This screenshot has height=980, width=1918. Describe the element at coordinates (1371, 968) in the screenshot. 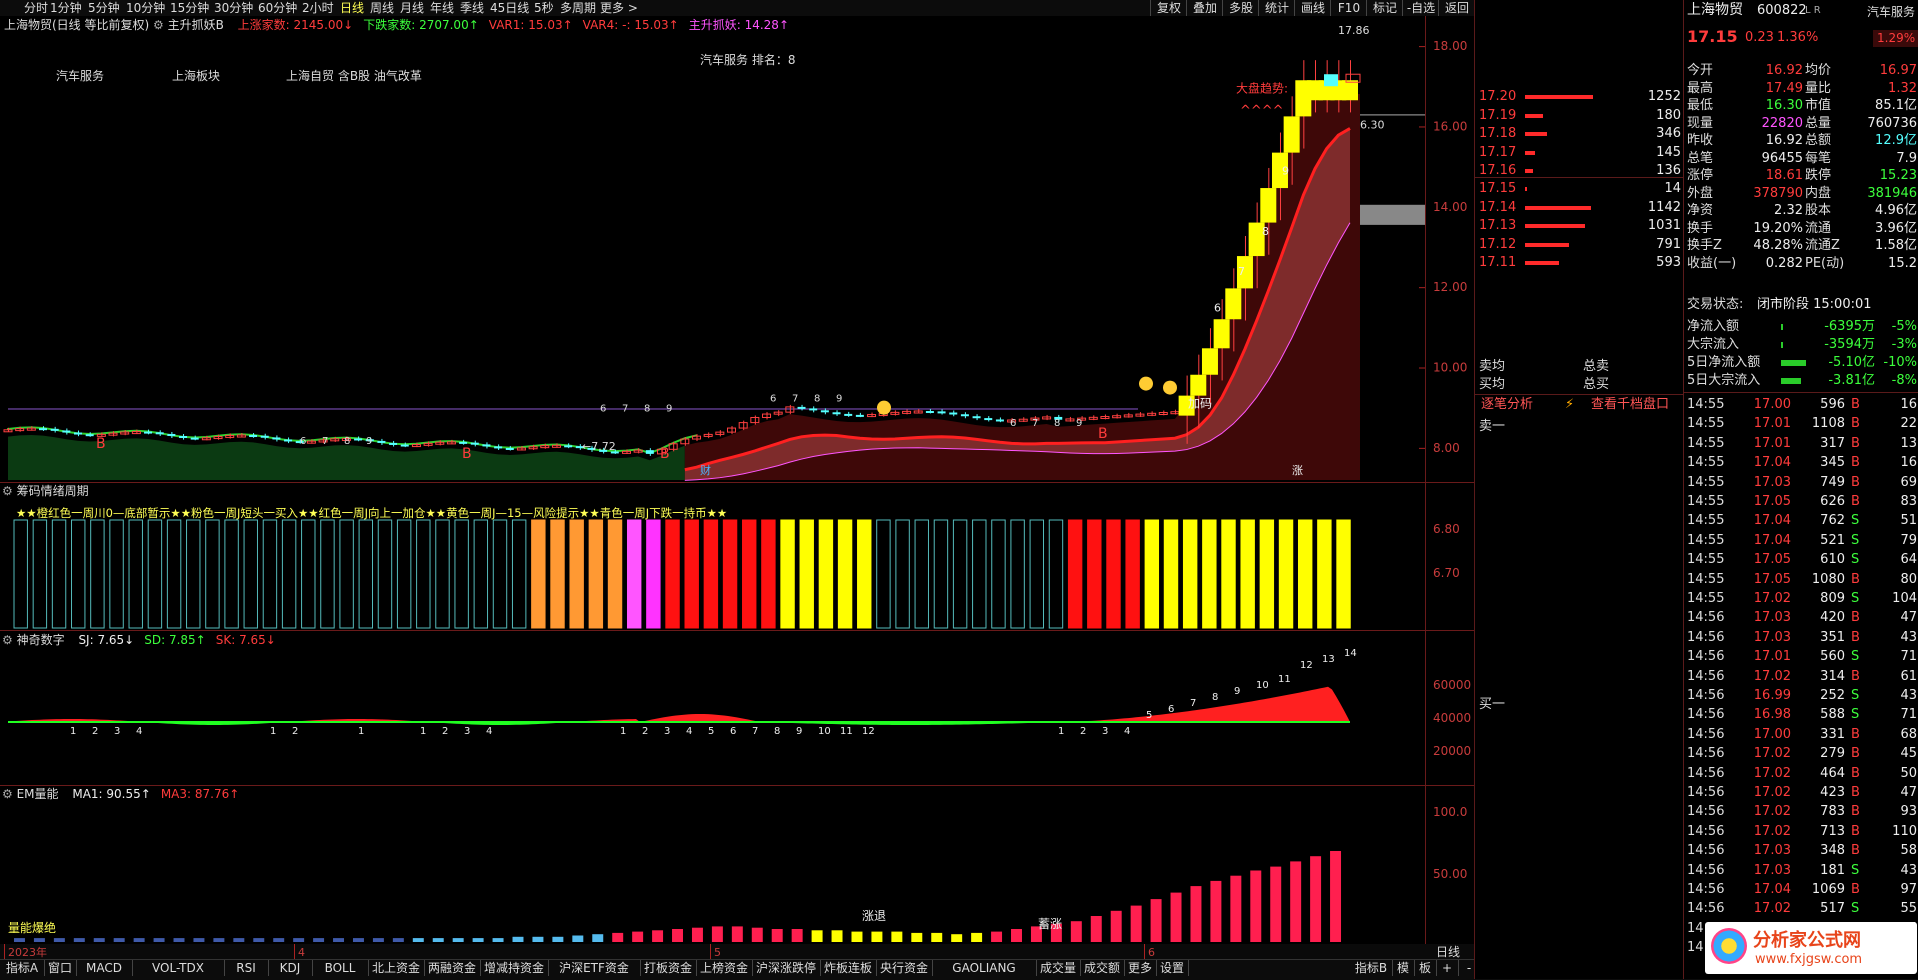

I see `indicator-right-tab-0: 指标B` at that location.